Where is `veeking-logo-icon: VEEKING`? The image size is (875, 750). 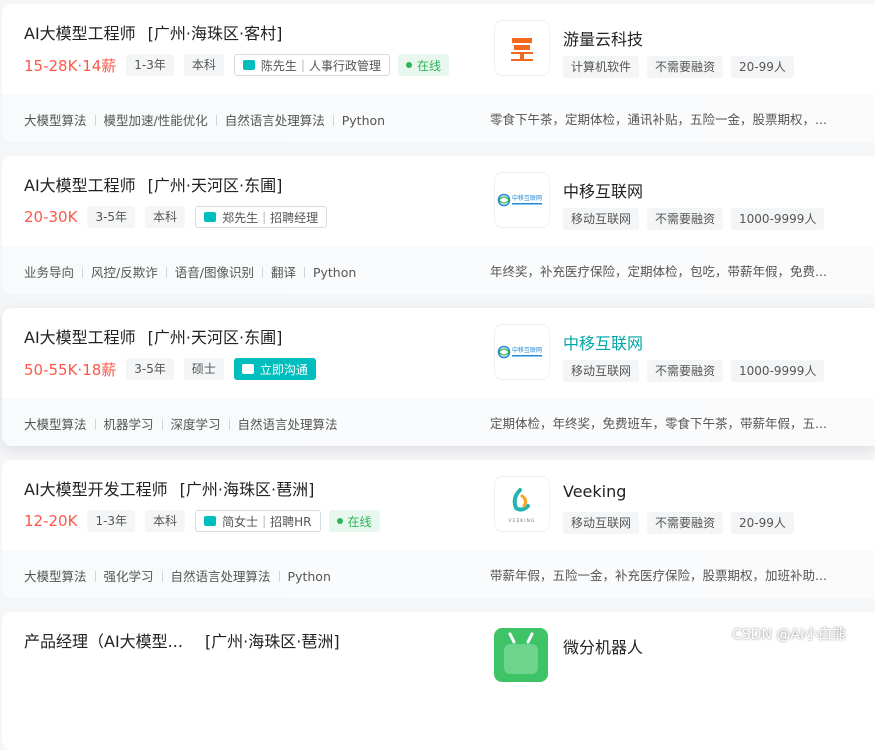
veeking-logo-icon: VEEKING is located at coordinates (522, 504).